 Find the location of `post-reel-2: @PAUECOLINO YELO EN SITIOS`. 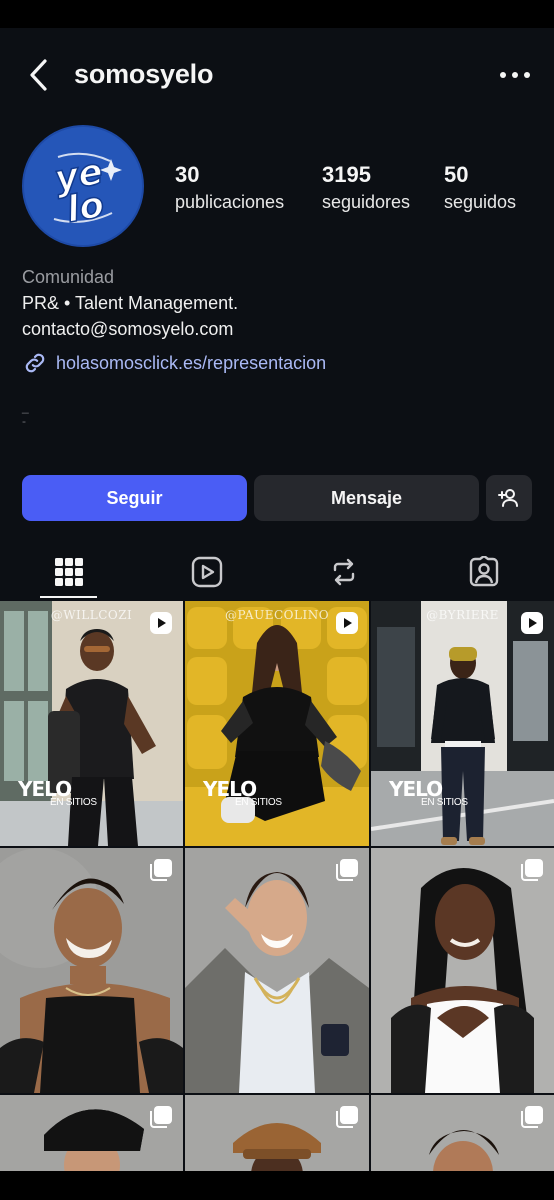

post-reel-2: @PAUECOLINO YELO EN SITIOS is located at coordinates (277, 723).